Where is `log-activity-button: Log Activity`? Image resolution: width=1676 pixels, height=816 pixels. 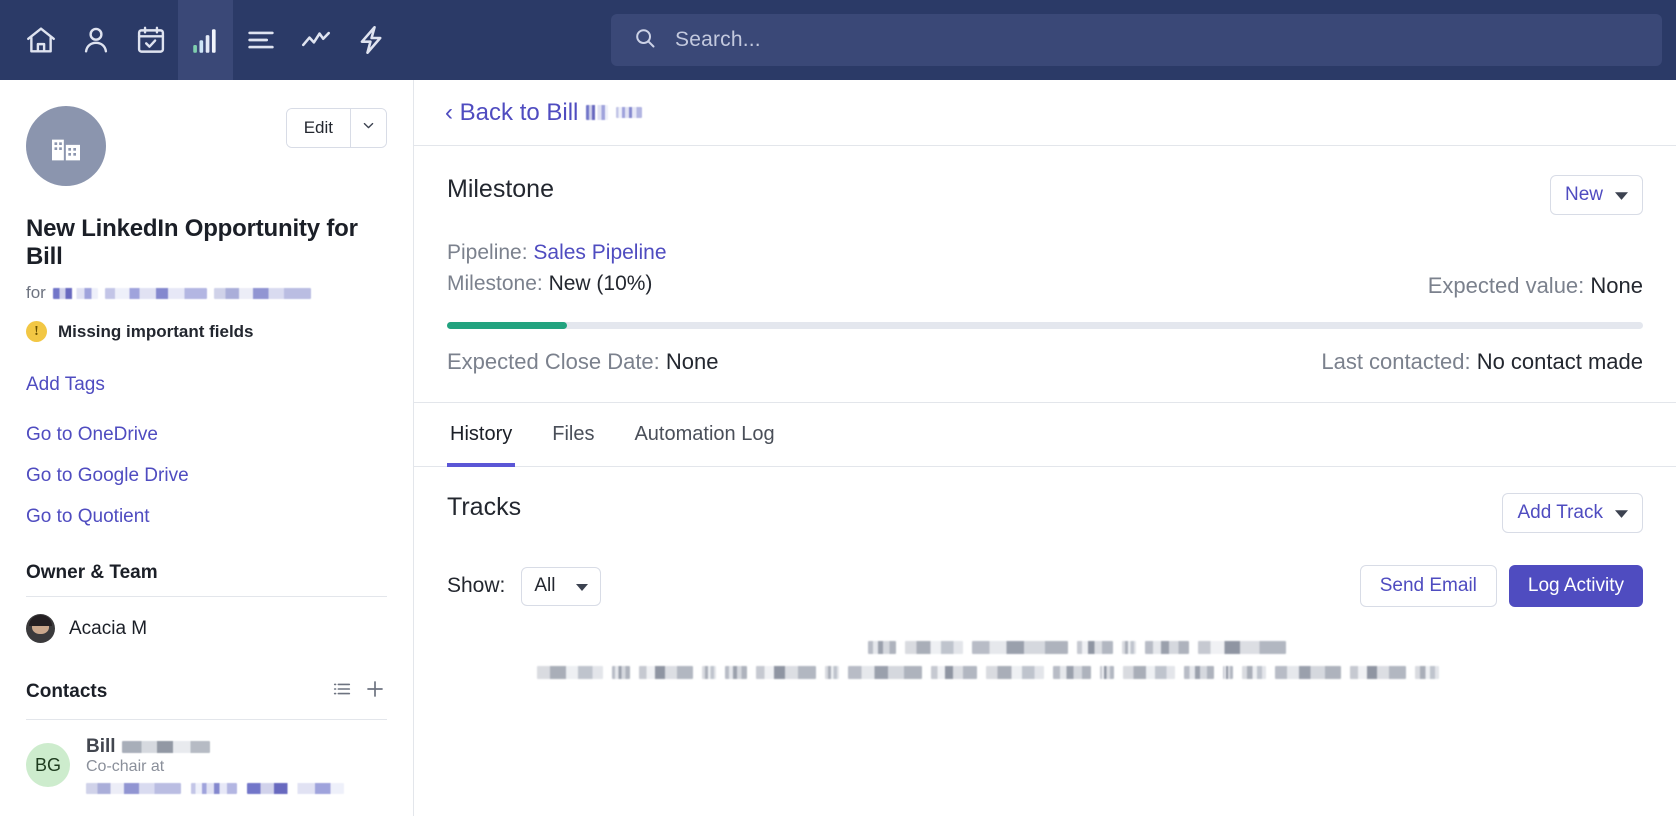 log-activity-button: Log Activity is located at coordinates (1575, 586).